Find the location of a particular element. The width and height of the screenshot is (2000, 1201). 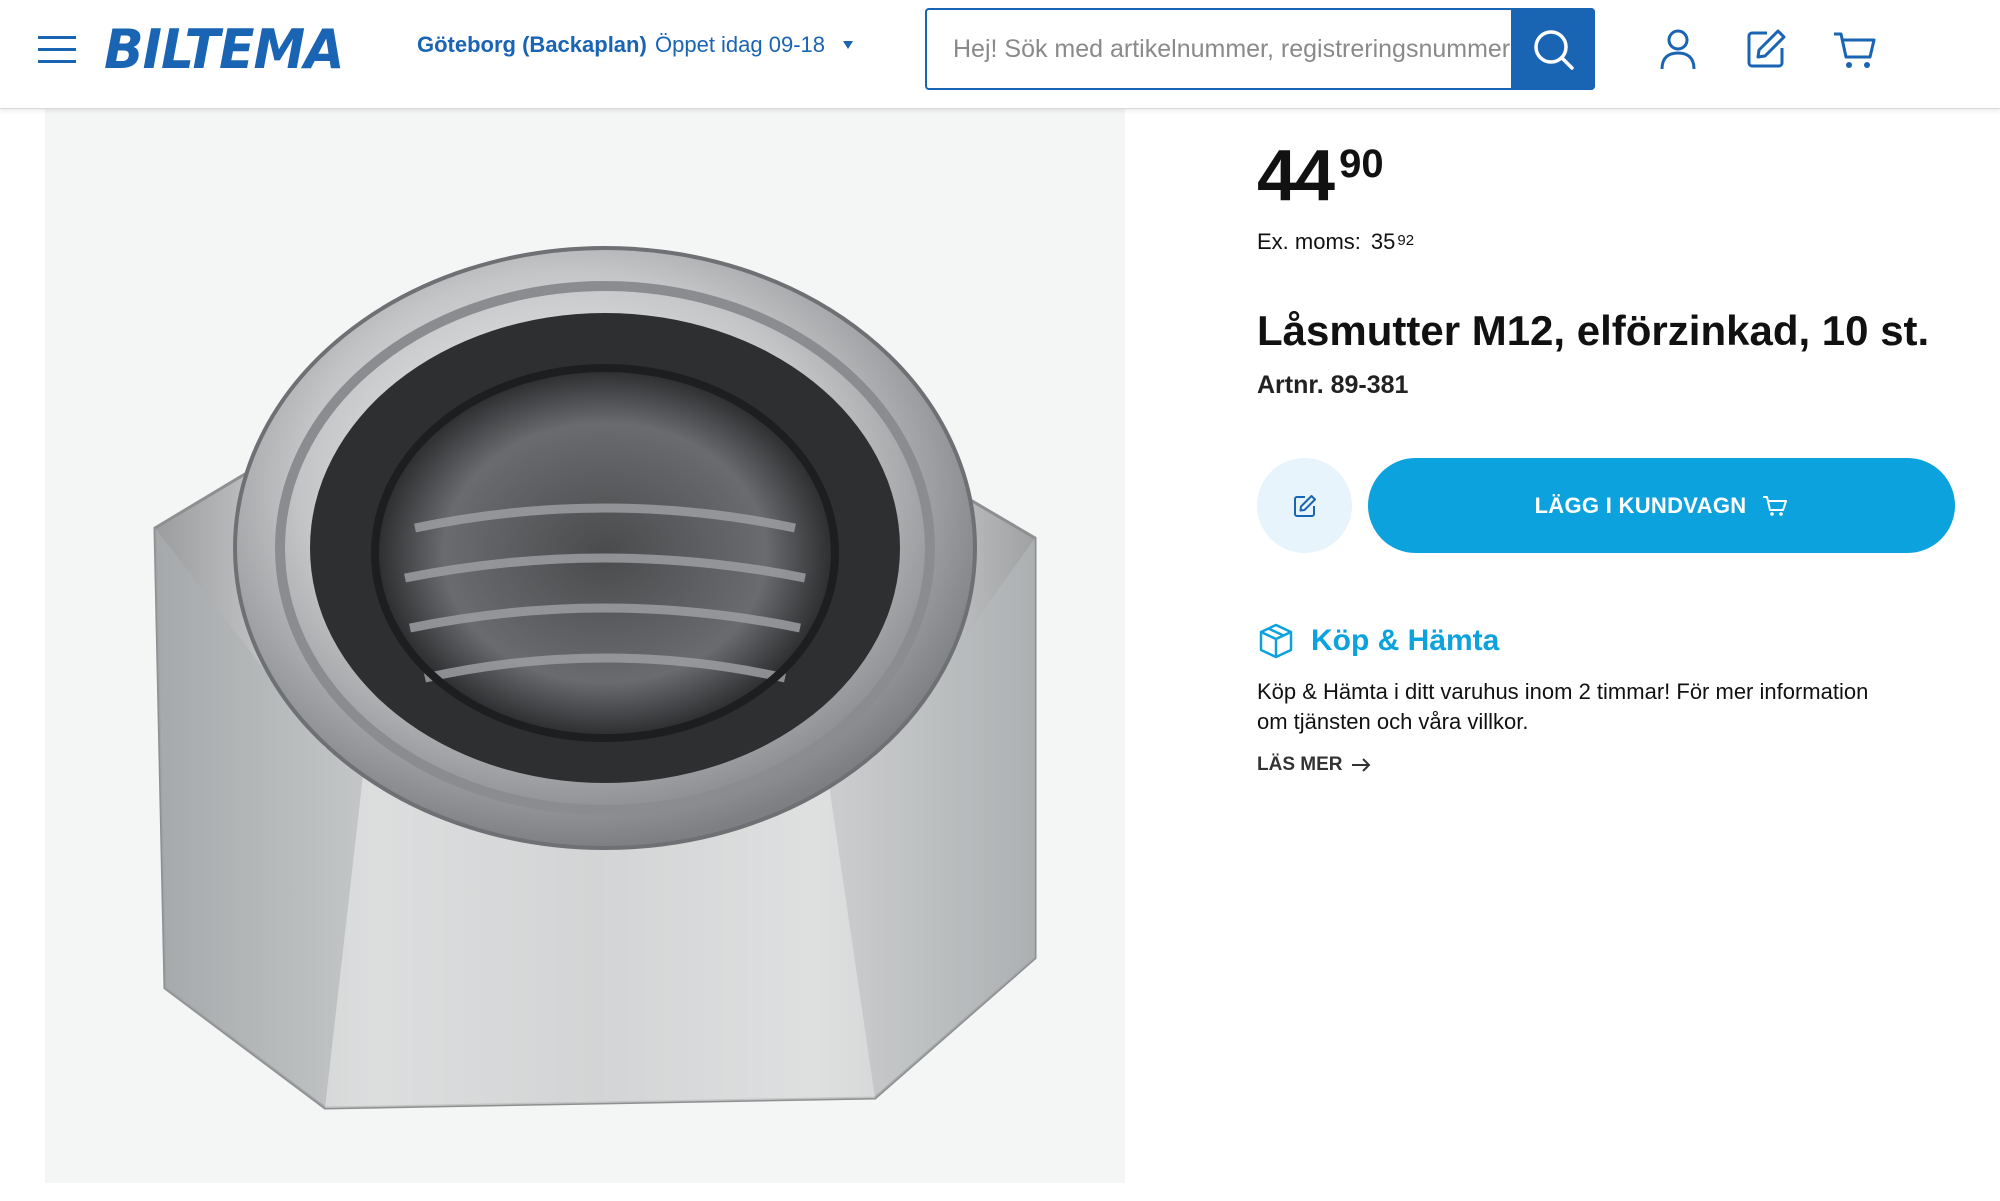

read-more-label: LÄS MER is located at coordinates (1300, 764).